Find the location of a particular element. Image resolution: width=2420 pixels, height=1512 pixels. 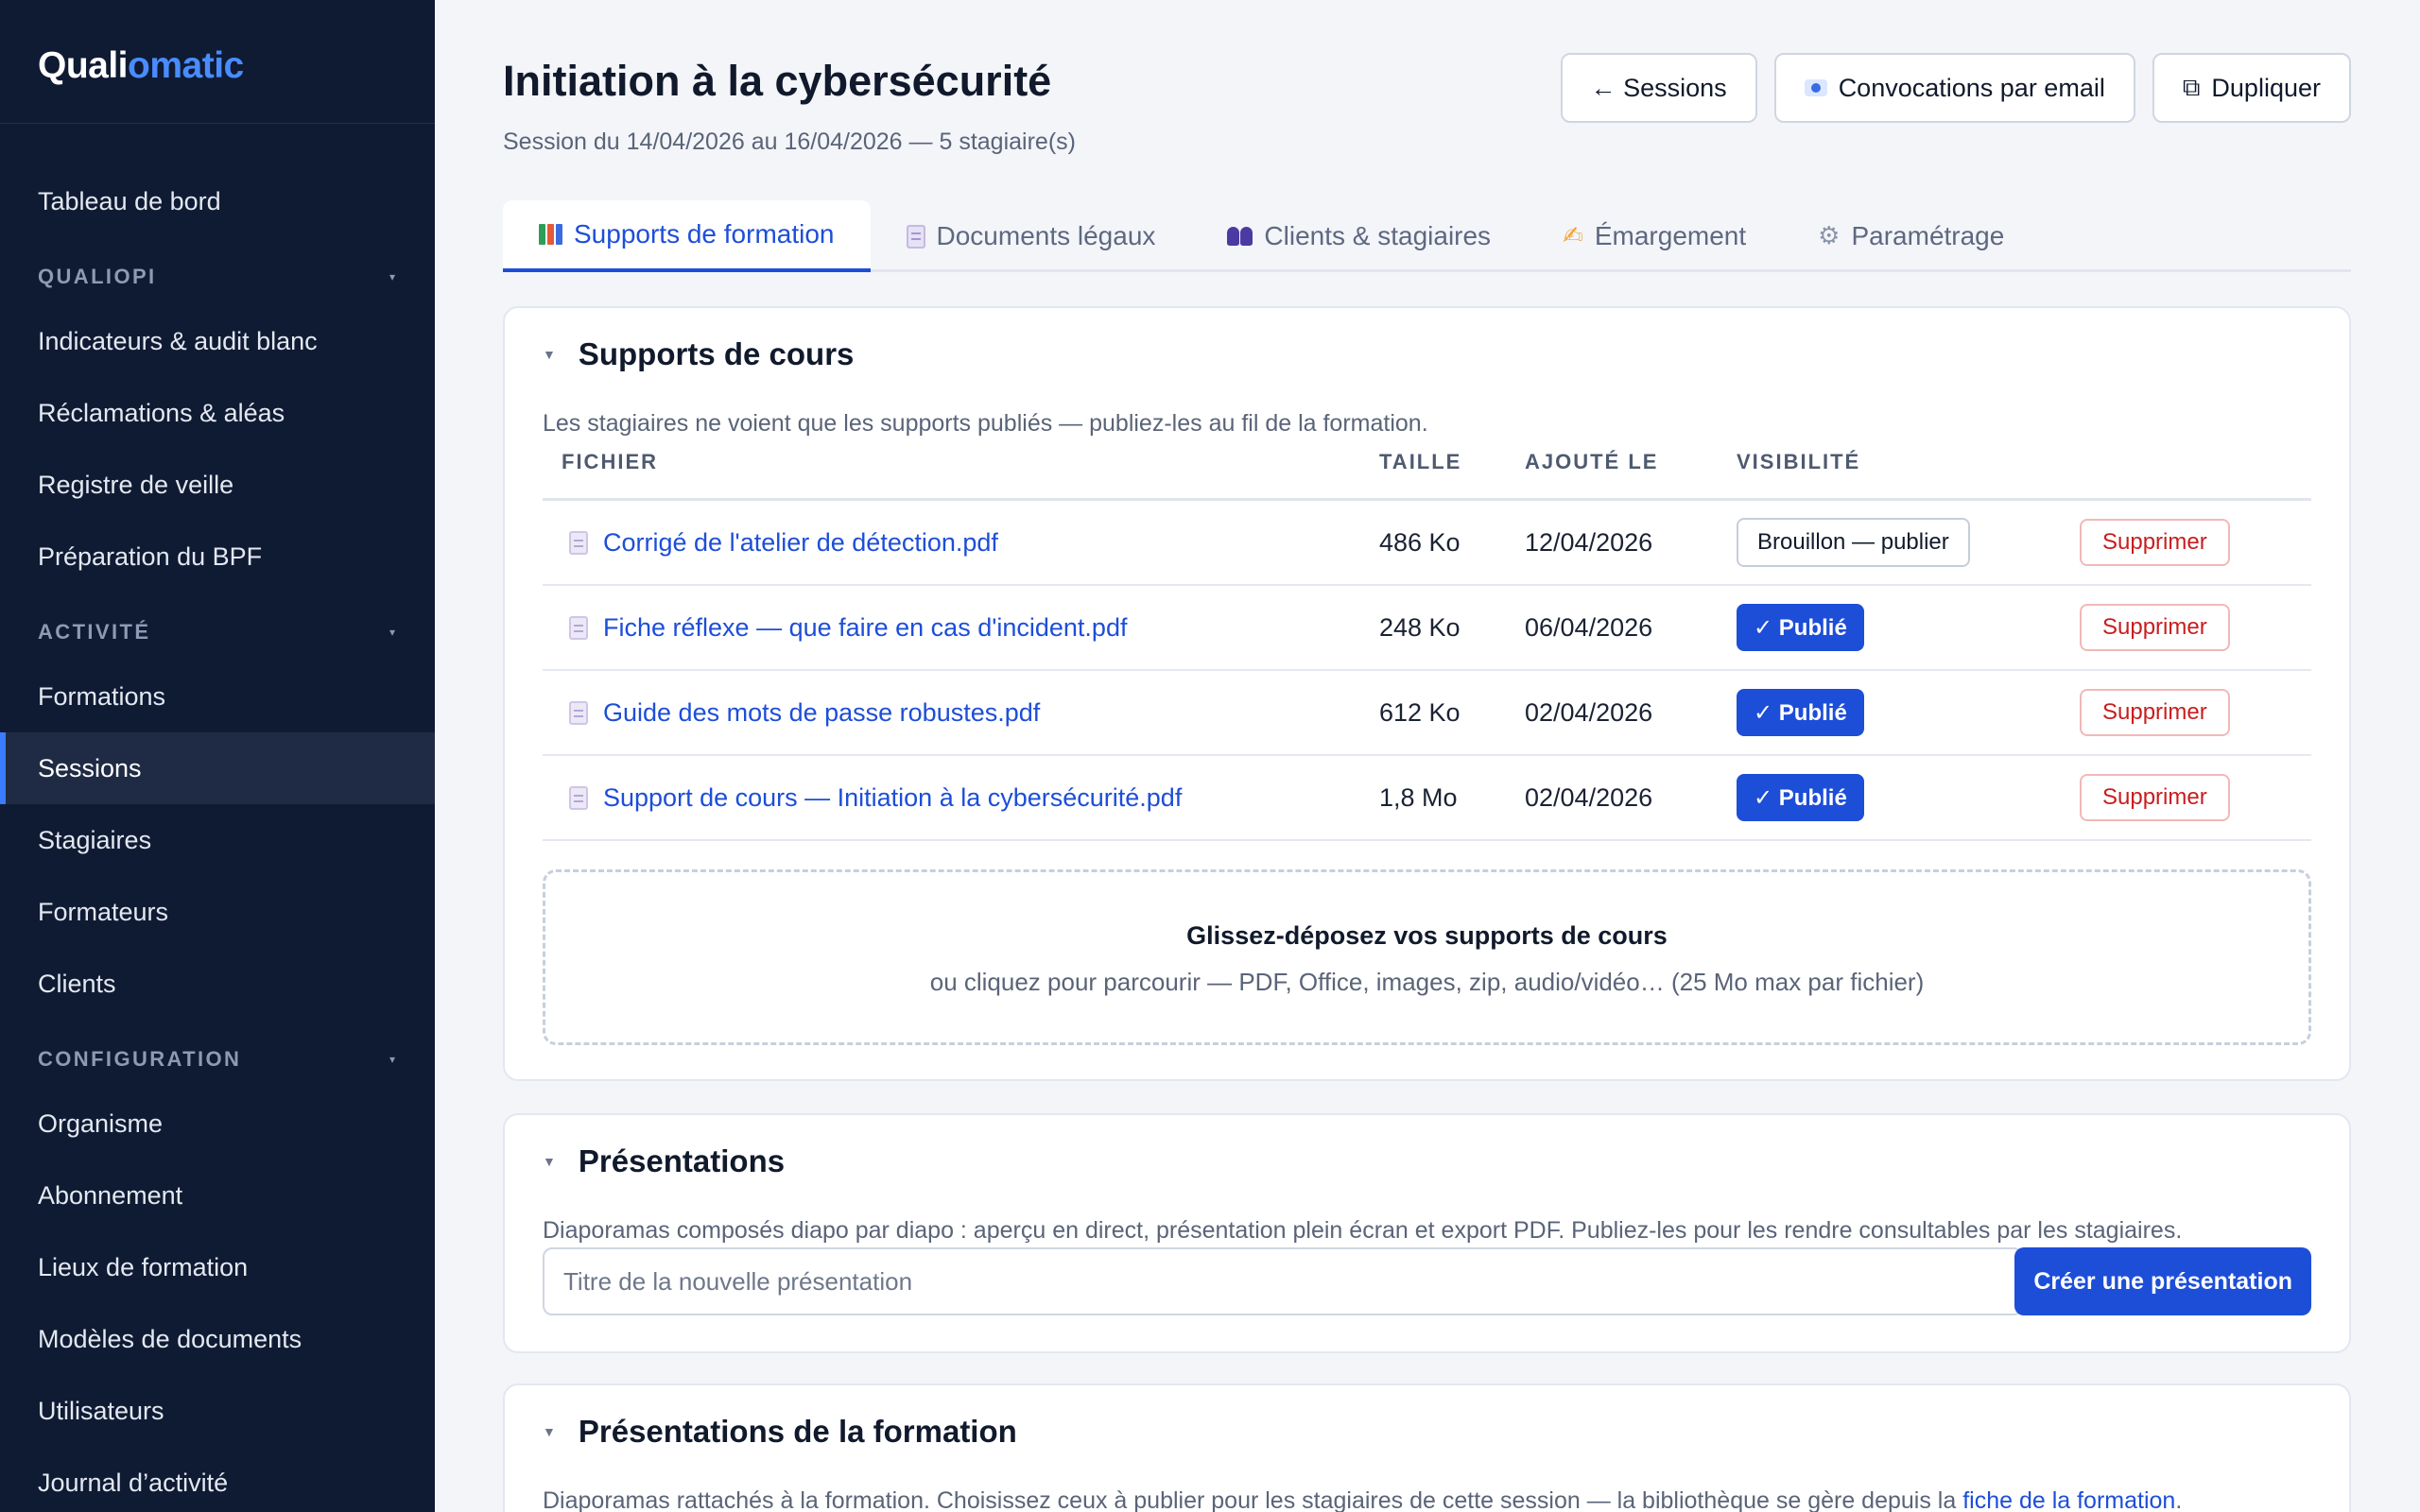

convocations-email-button: Convocations par email is located at coordinates (1954, 88).